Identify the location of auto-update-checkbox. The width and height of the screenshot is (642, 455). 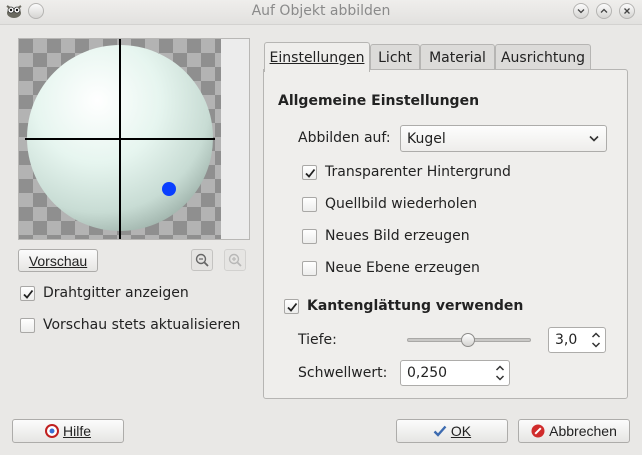
(27, 325).